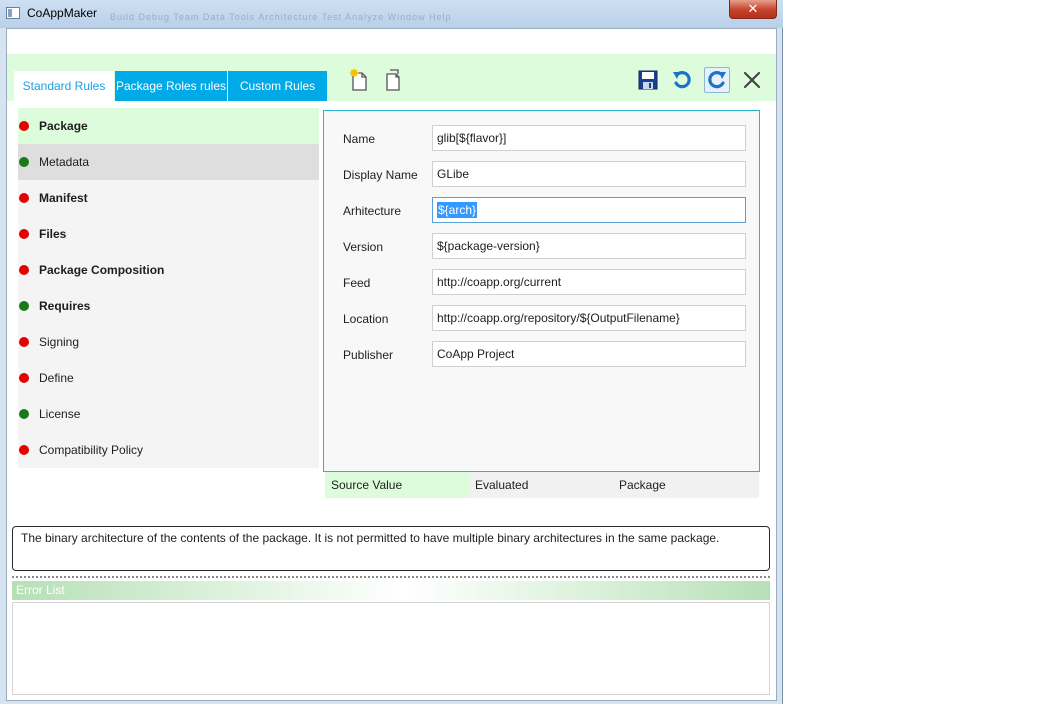  What do you see at coordinates (63, 126) in the screenshot?
I see `sidebar-item-label: Package` at bounding box center [63, 126].